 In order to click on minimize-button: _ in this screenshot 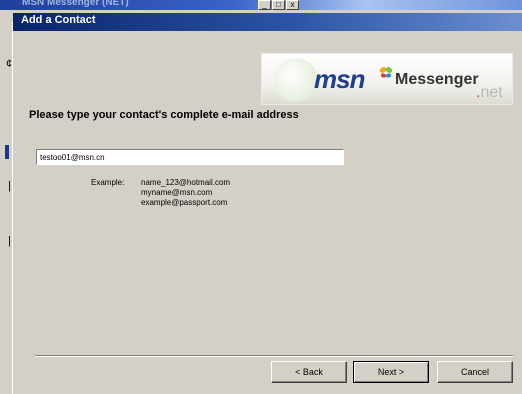, I will do `click(264, 5)`.